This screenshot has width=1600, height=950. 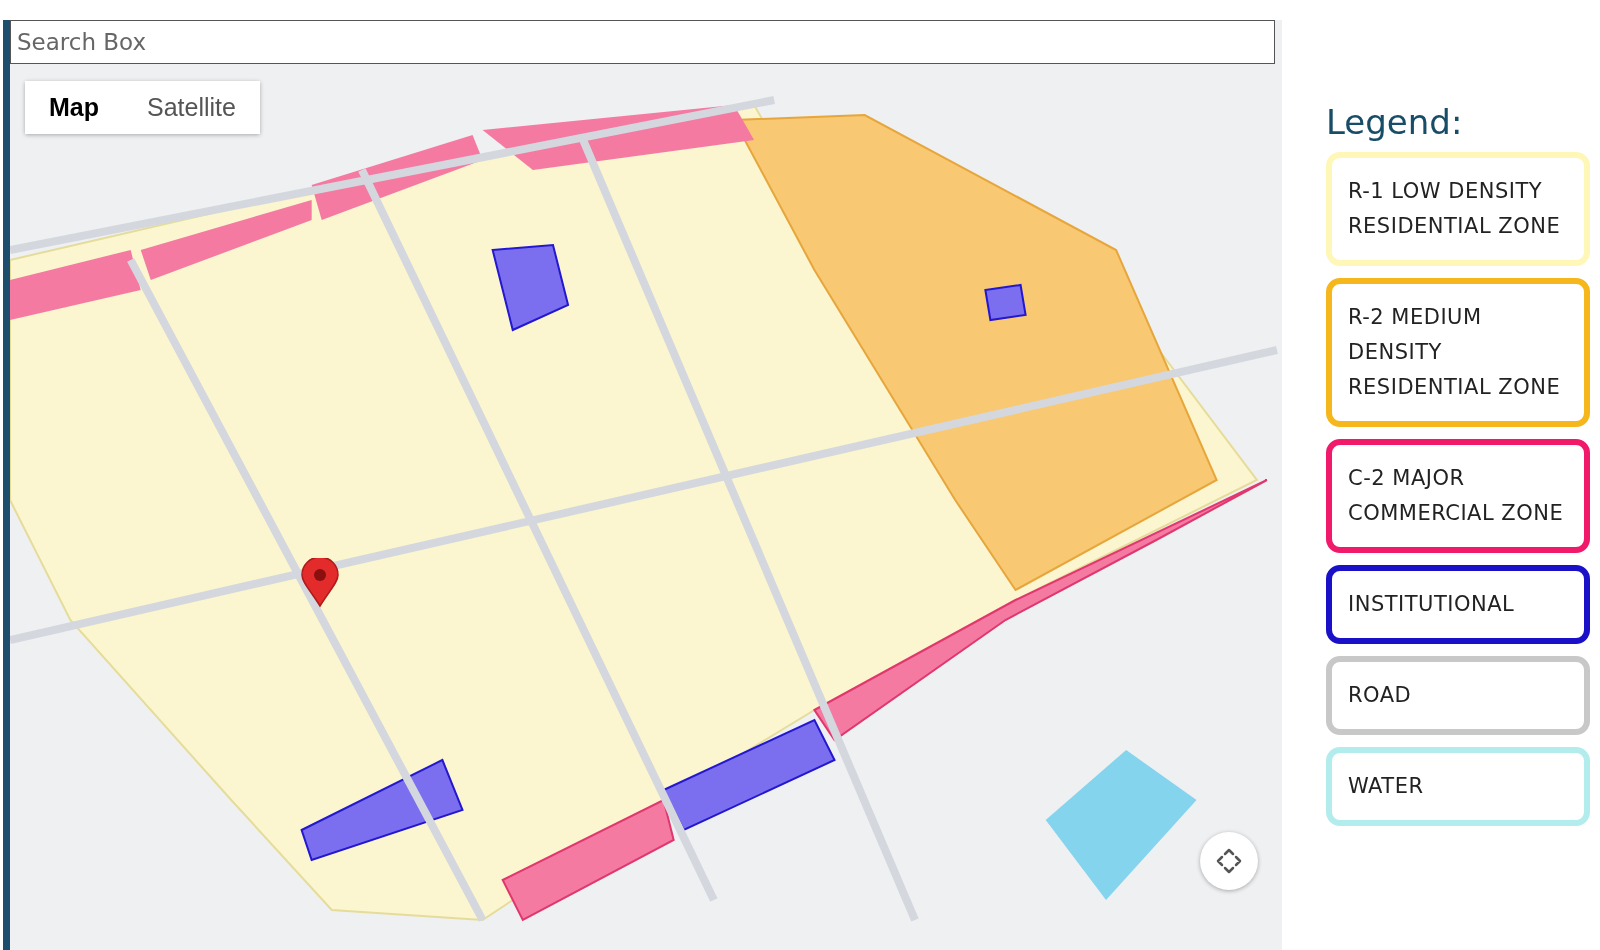 What do you see at coordinates (74, 107) in the screenshot?
I see `map-type-tab: Map` at bounding box center [74, 107].